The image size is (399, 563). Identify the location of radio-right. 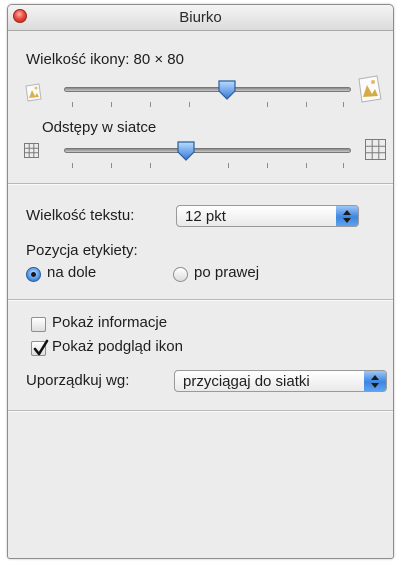
(180, 274).